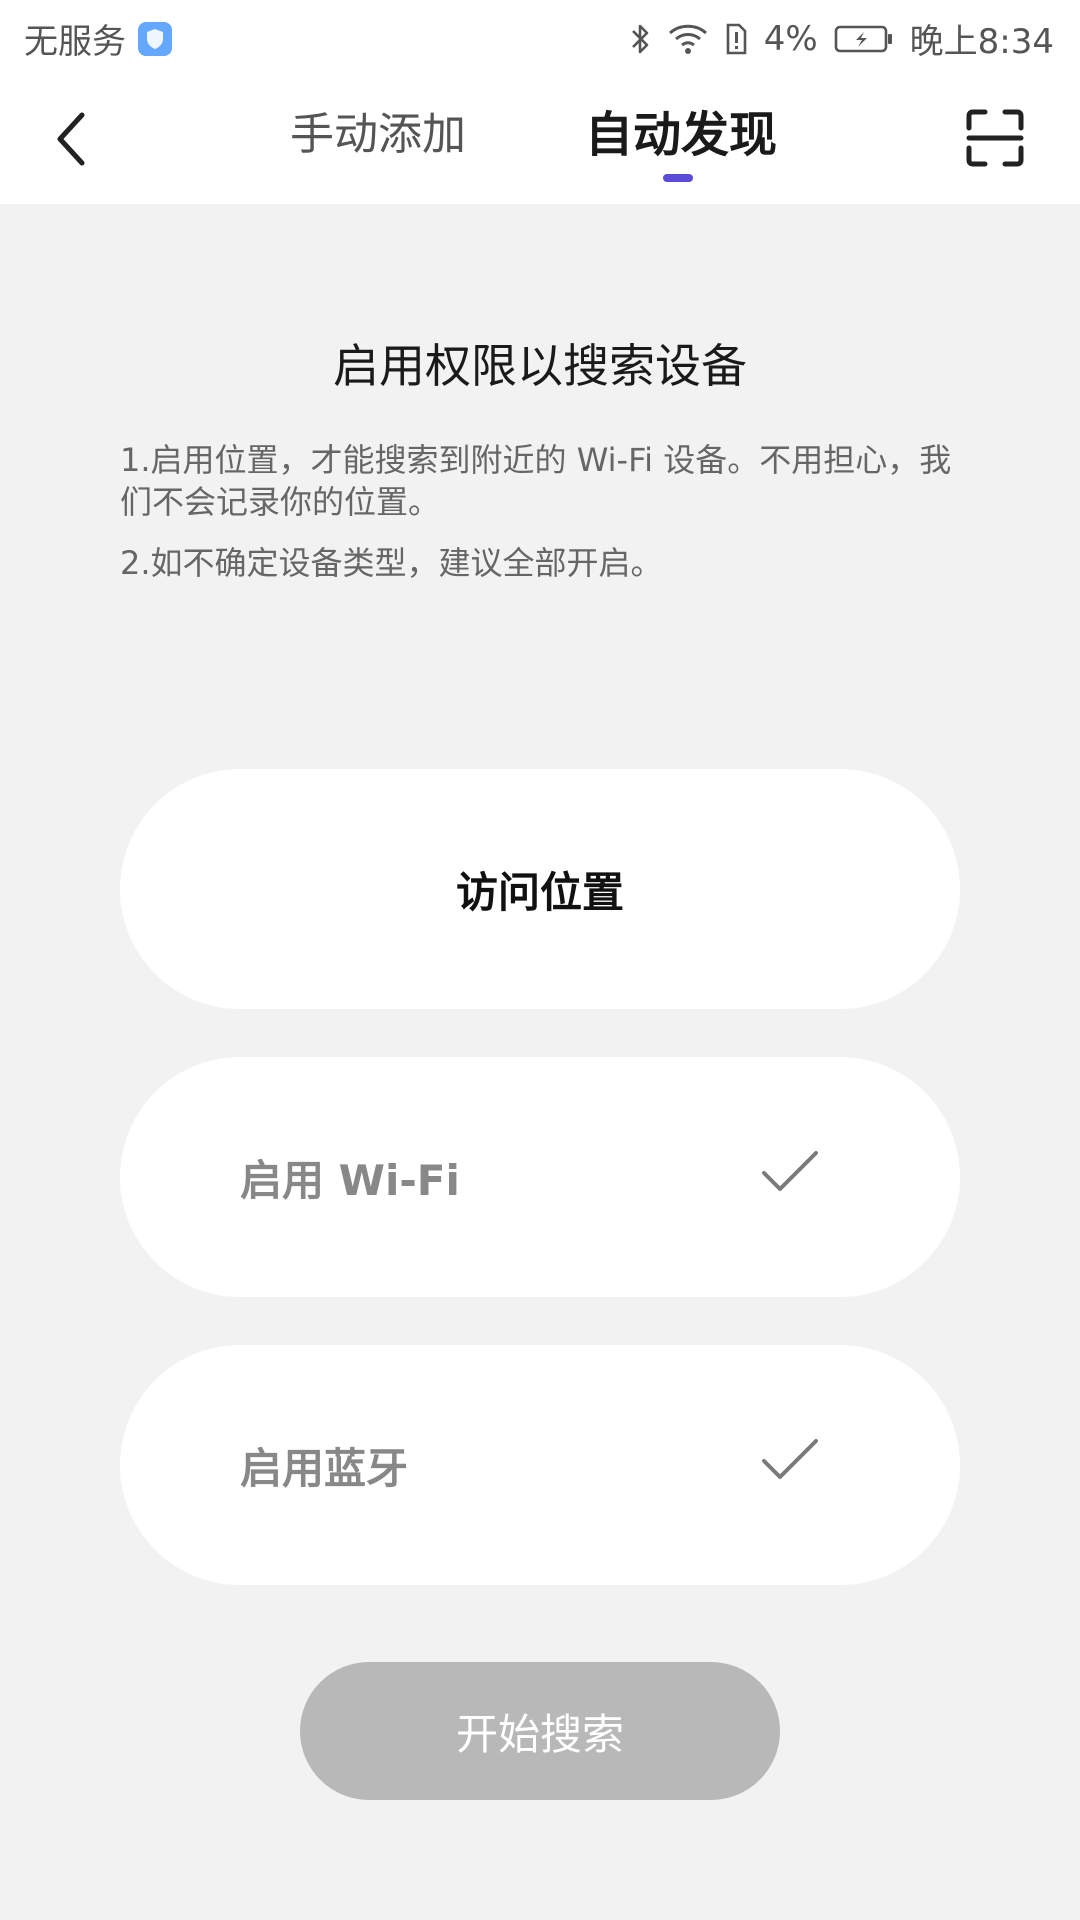  Describe the element at coordinates (391, 563) in the screenshot. I see `description-line-2: 2.如不确定设备类型，建议全部开启。` at that location.